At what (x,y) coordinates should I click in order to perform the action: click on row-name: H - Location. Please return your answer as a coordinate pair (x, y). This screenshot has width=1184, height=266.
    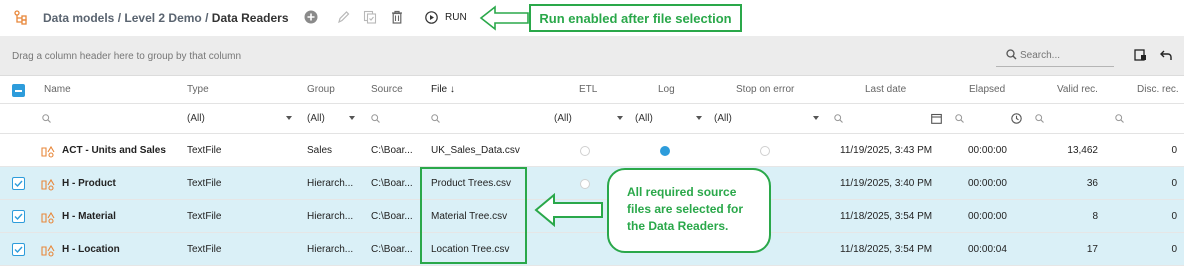
    Looking at the image, I should click on (91, 249).